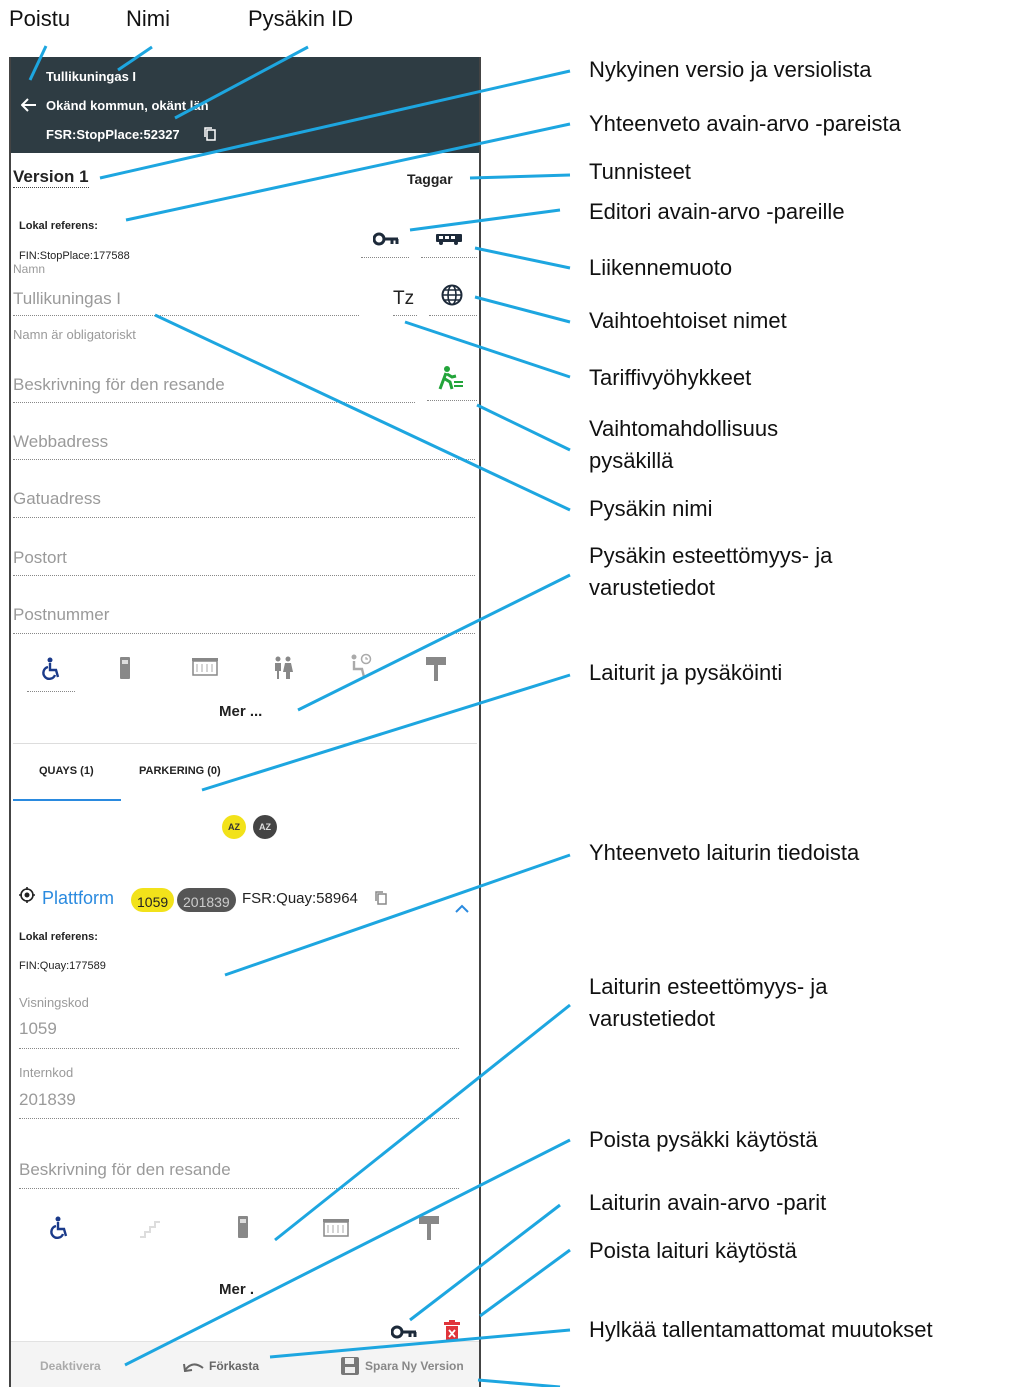 Image resolution: width=1011 pixels, height=1387 pixels. What do you see at coordinates (336, 1228) in the screenshot?
I see `quay-shelter-icon` at bounding box center [336, 1228].